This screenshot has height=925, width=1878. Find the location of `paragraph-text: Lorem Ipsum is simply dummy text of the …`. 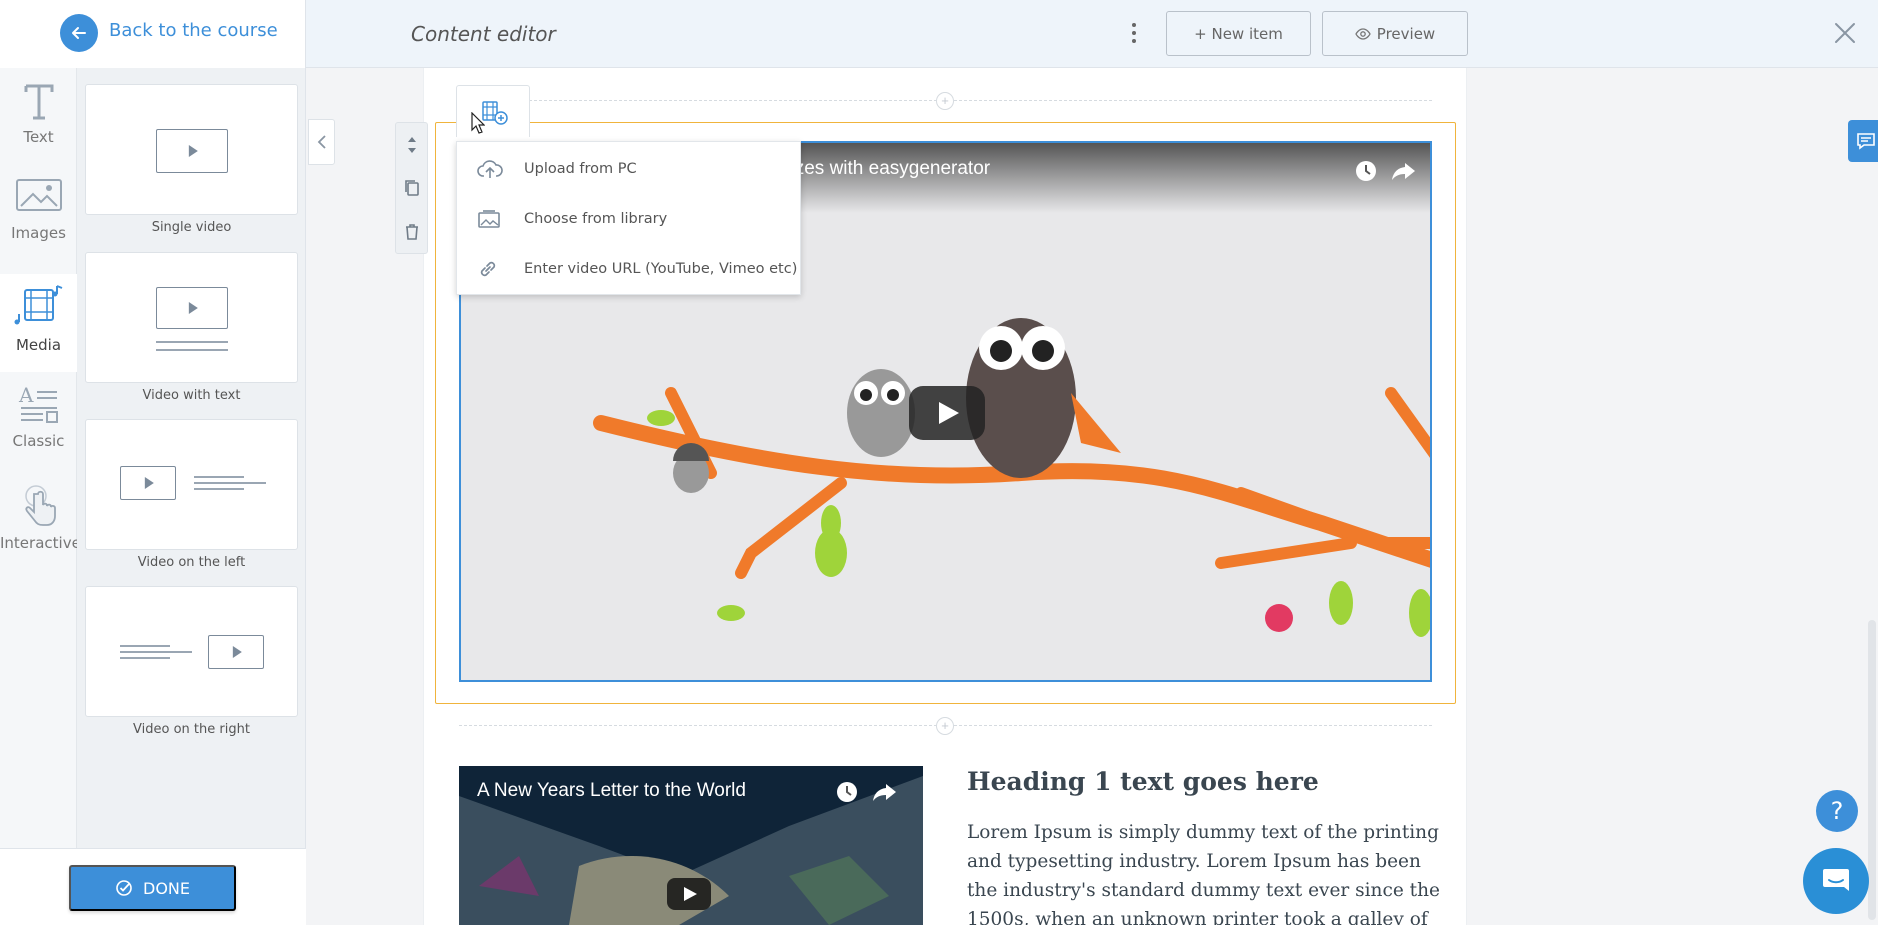

paragraph-text: Lorem Ipsum is simply dummy text of the … is located at coordinates (1207, 871).